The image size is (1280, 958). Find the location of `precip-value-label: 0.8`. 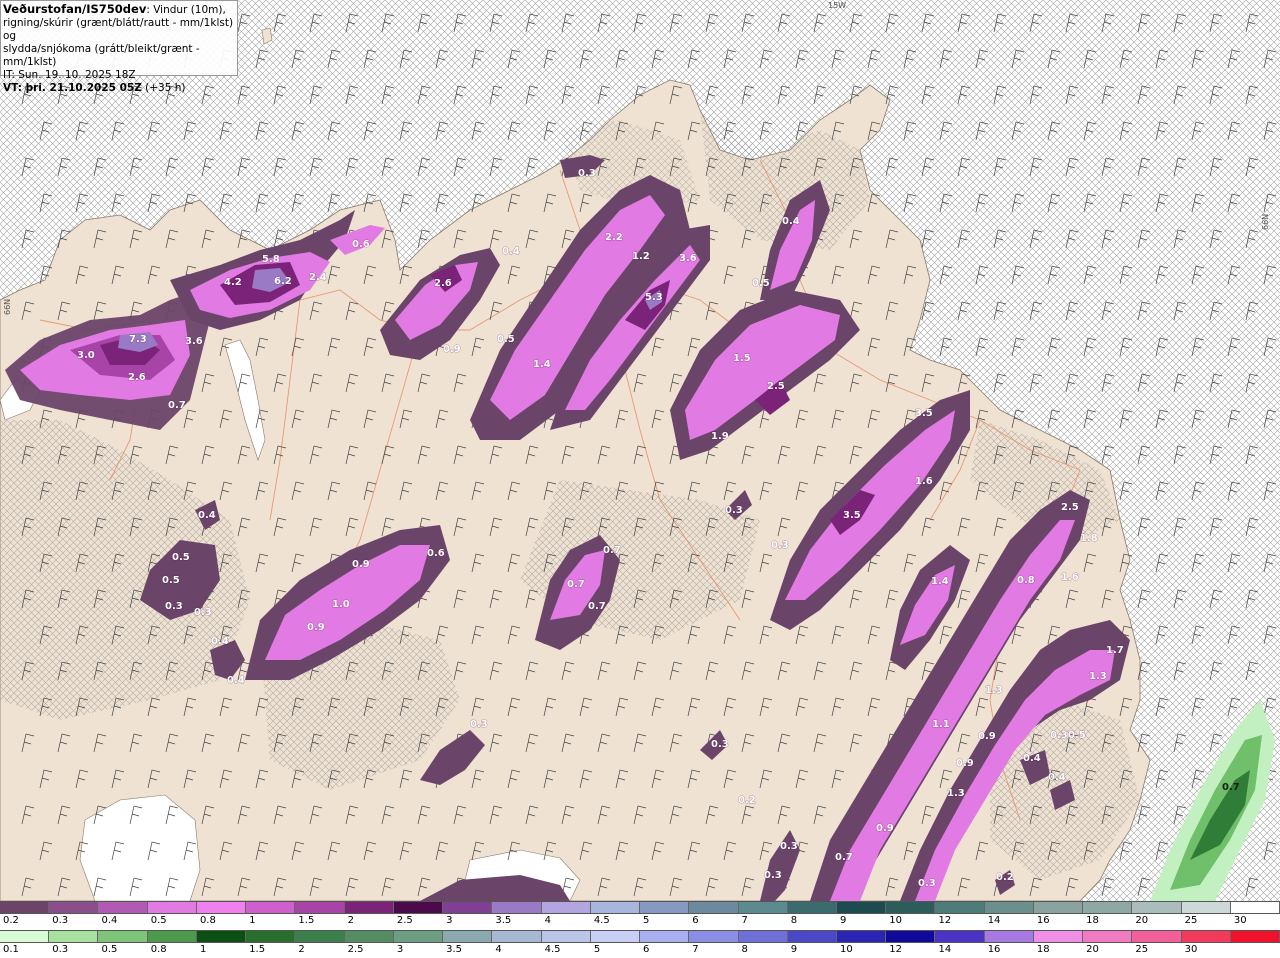

precip-value-label: 0.8 is located at coordinates (1026, 580).